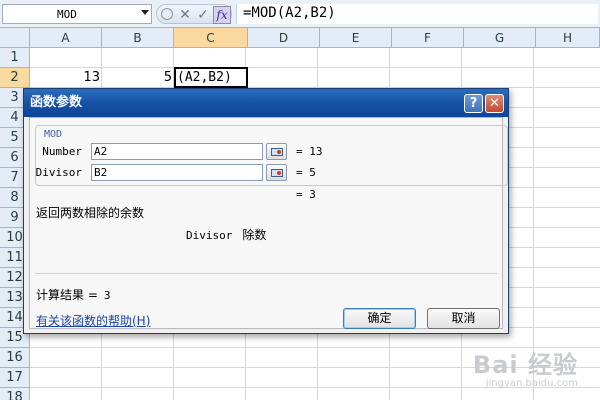 The height and width of the screenshot is (400, 600). What do you see at coordinates (77, 14) in the screenshot?
I see `name-box: MOD` at bounding box center [77, 14].